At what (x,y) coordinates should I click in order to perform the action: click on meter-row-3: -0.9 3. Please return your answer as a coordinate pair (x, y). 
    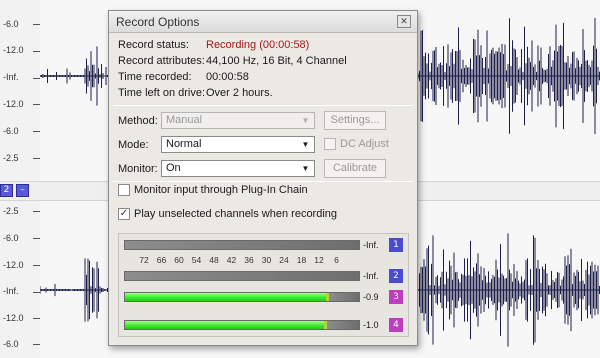
    Looking at the image, I should click on (264, 297).